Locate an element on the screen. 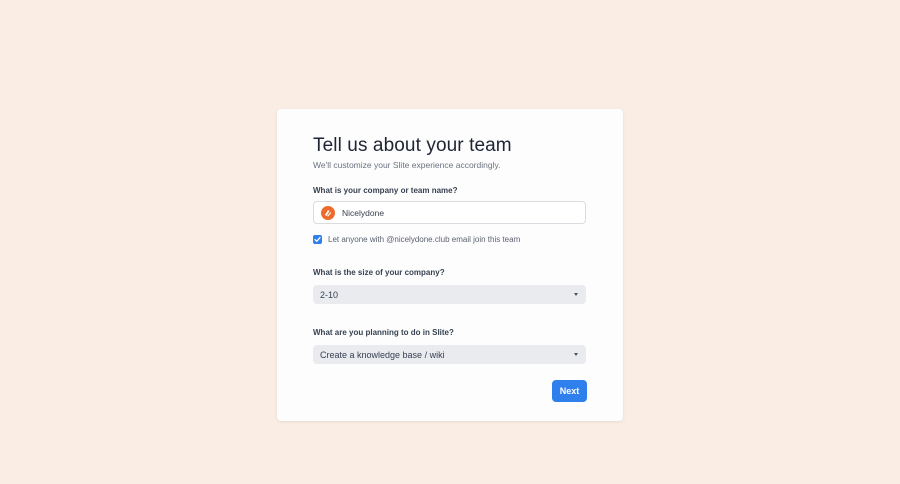 The height and width of the screenshot is (484, 900). paint-swatch-icon is located at coordinates (328, 213).